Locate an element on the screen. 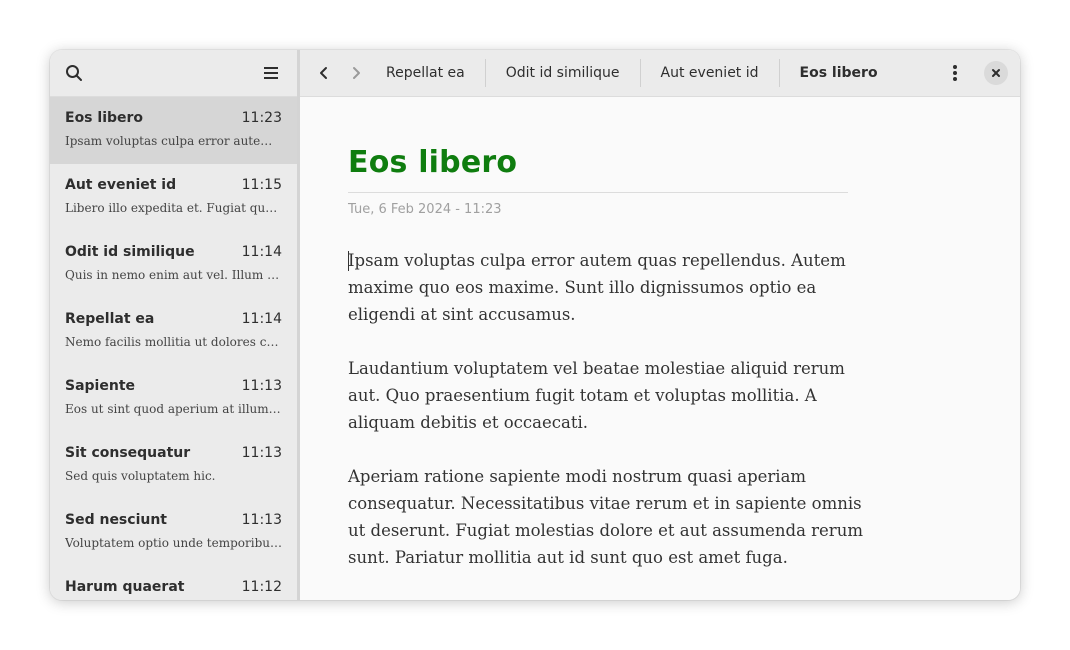 The height and width of the screenshot is (650, 1070). note-row: Aut eveniet id 11:15 is located at coordinates (173, 185).